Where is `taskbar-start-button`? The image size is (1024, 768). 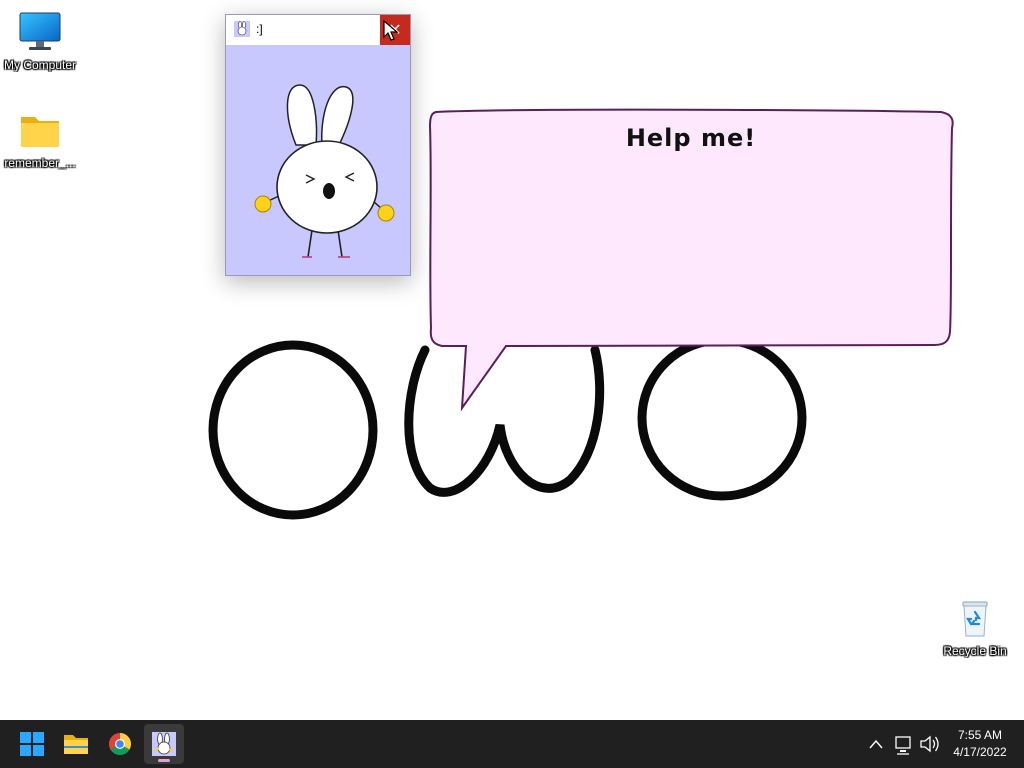 taskbar-start-button is located at coordinates (32, 744).